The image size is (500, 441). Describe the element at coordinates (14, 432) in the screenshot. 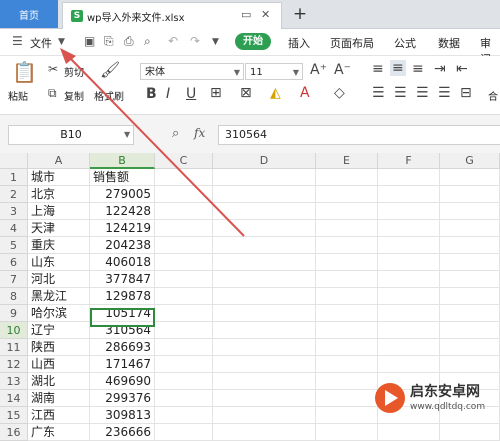

I see `row-header: 16` at that location.